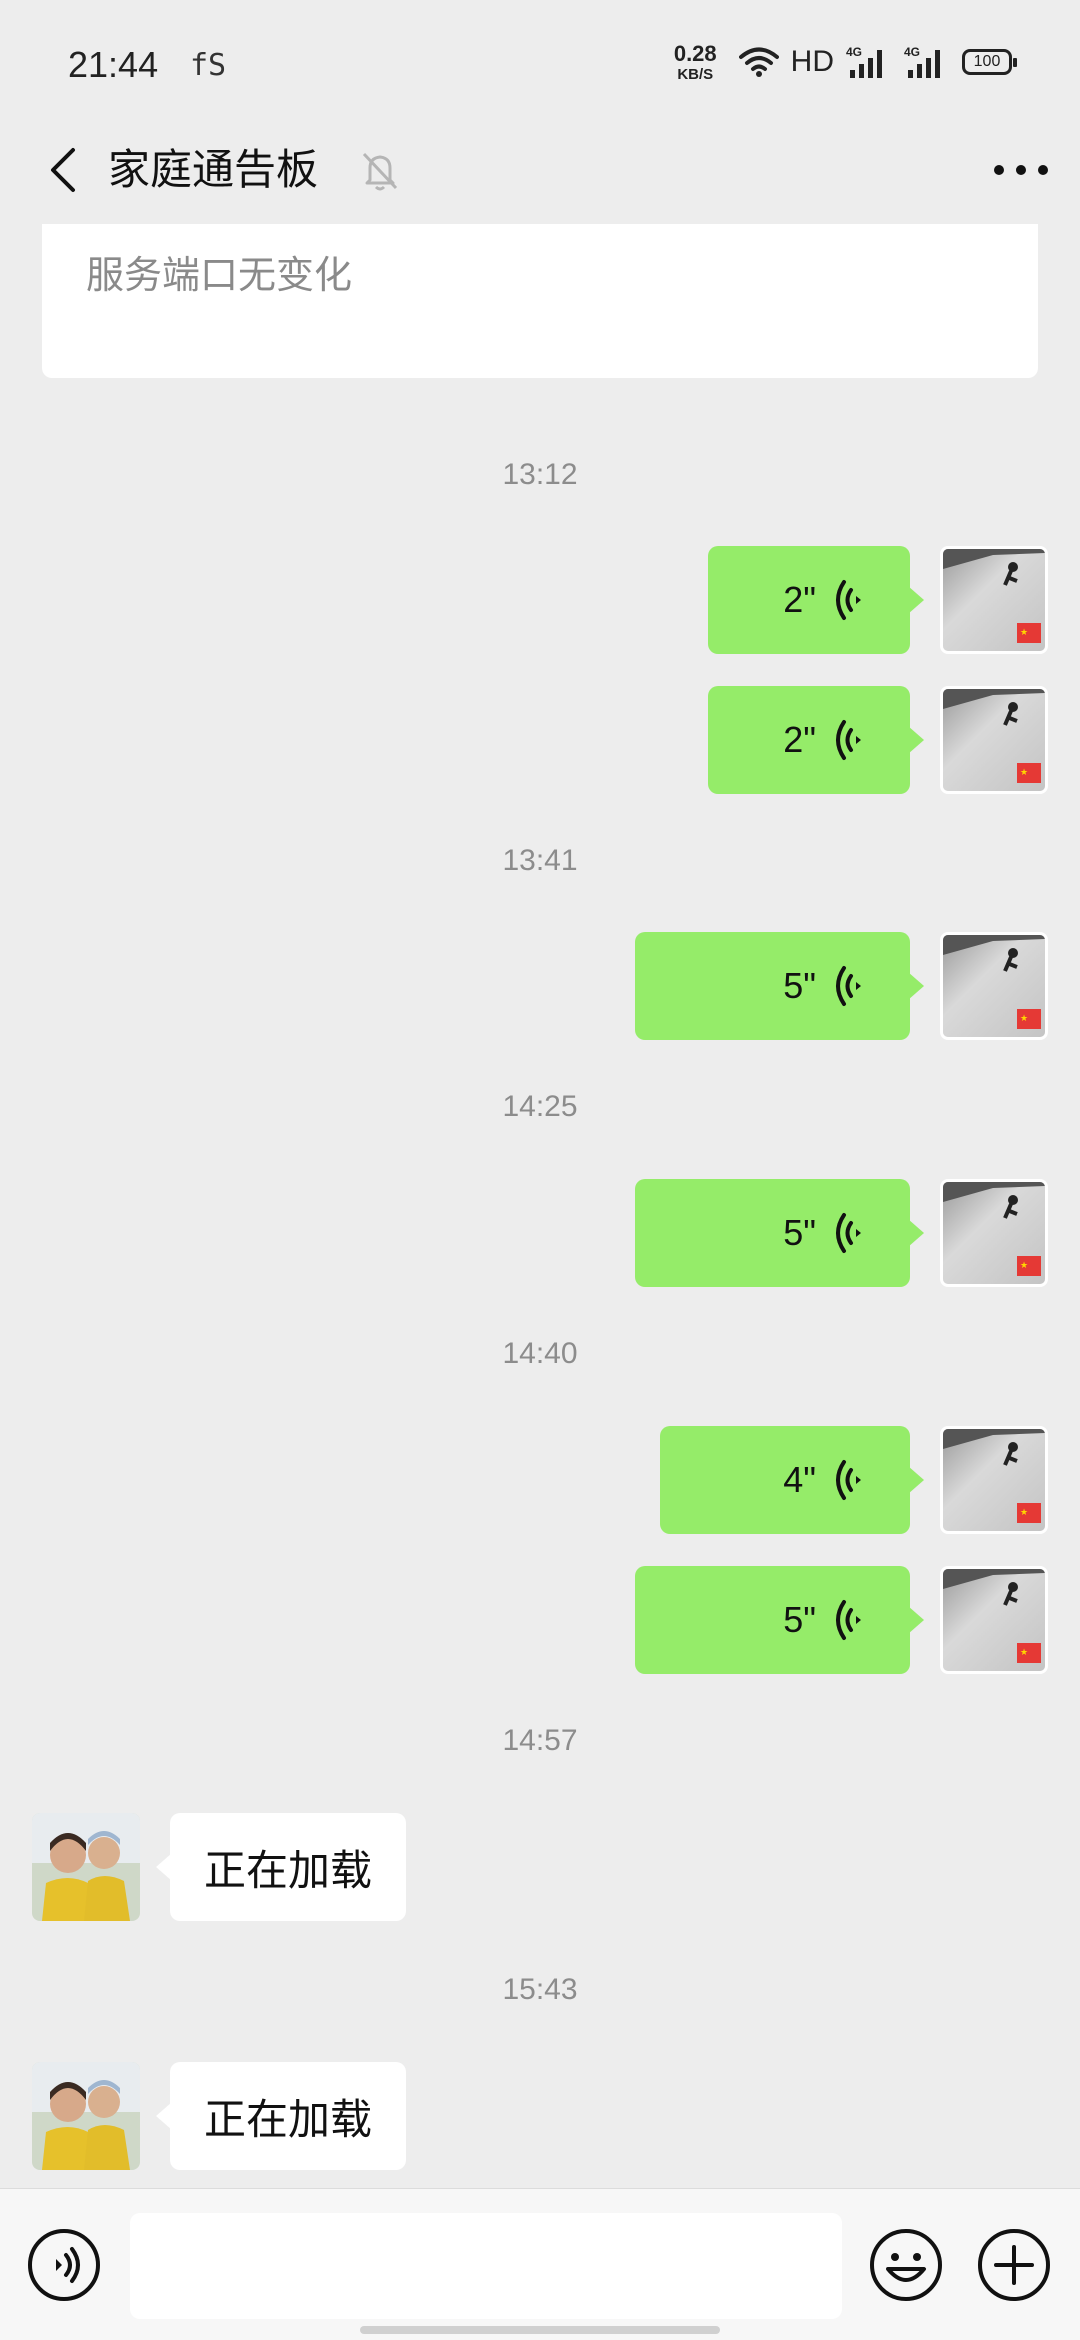  Describe the element at coordinates (208, 65) in the screenshot. I see `status-app-indicator: fS` at that location.